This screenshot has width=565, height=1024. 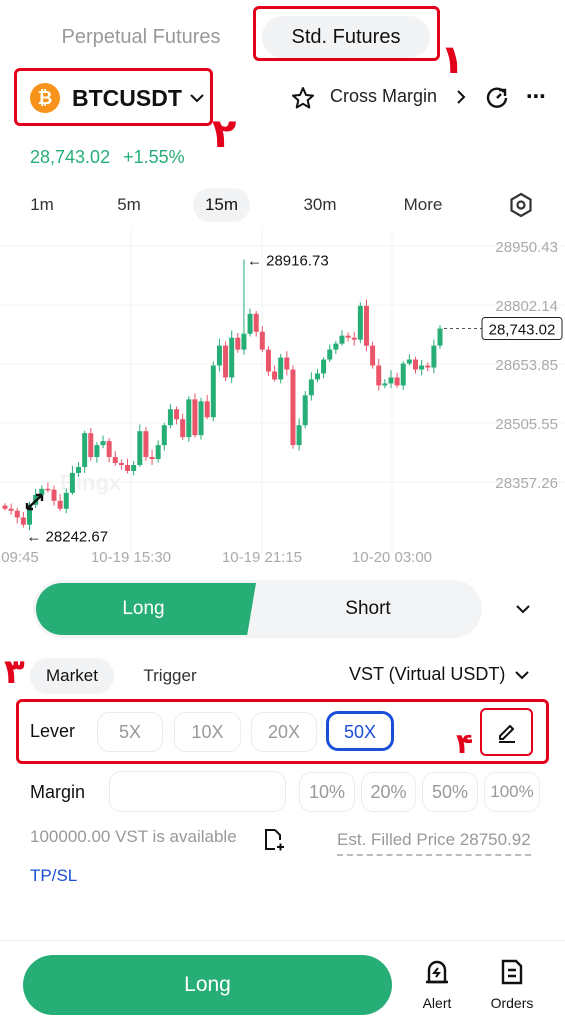 What do you see at coordinates (437, 1003) in the screenshot?
I see `alert-label: Alert` at bounding box center [437, 1003].